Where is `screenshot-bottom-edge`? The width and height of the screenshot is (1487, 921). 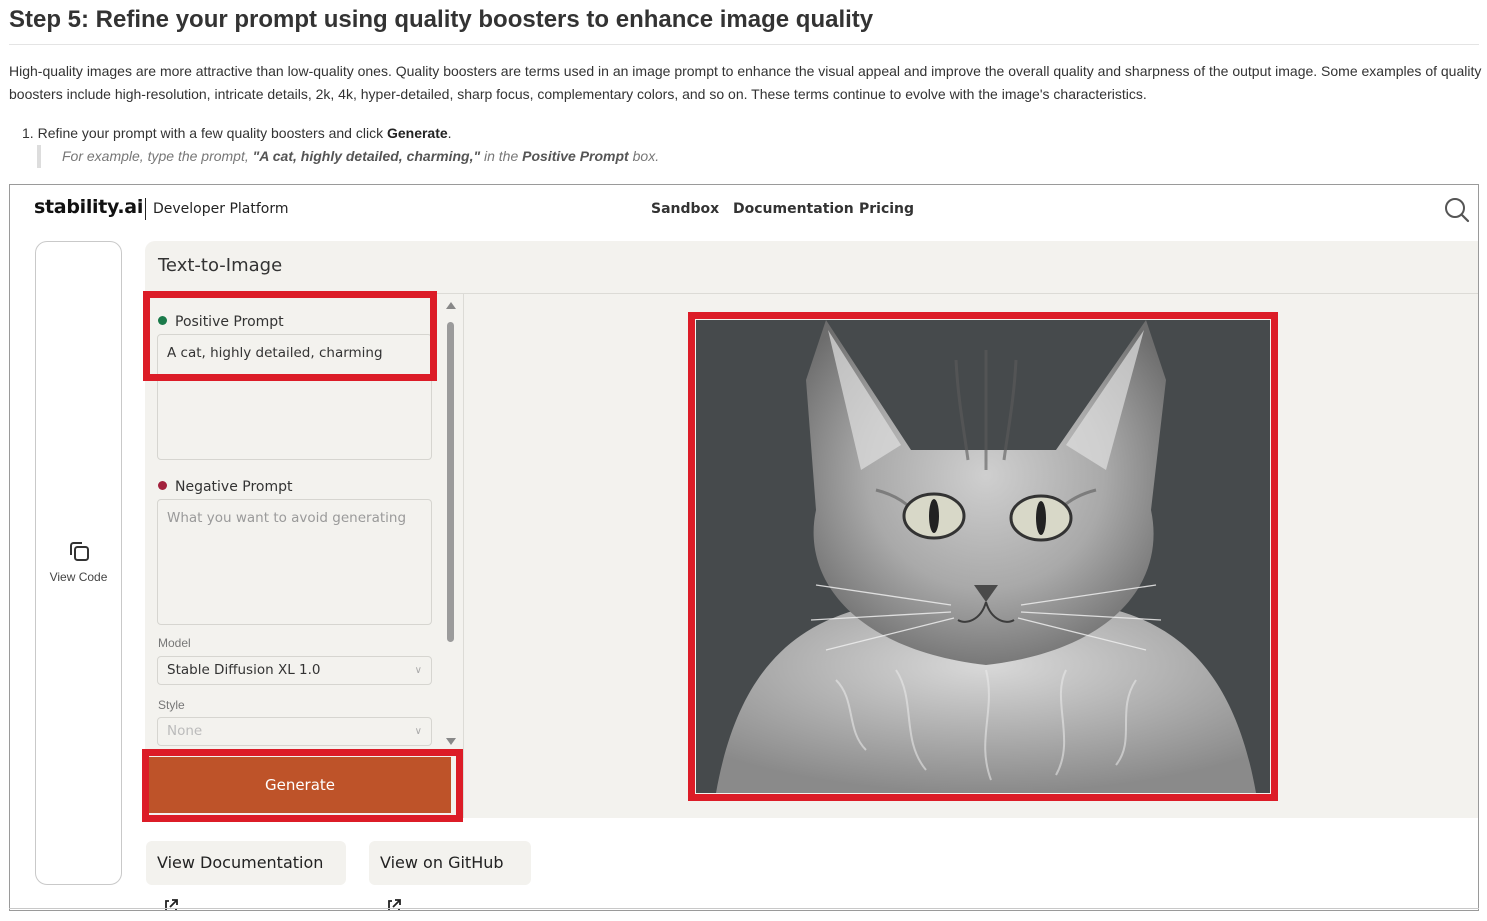
screenshot-bottom-edge is located at coordinates (744, 909).